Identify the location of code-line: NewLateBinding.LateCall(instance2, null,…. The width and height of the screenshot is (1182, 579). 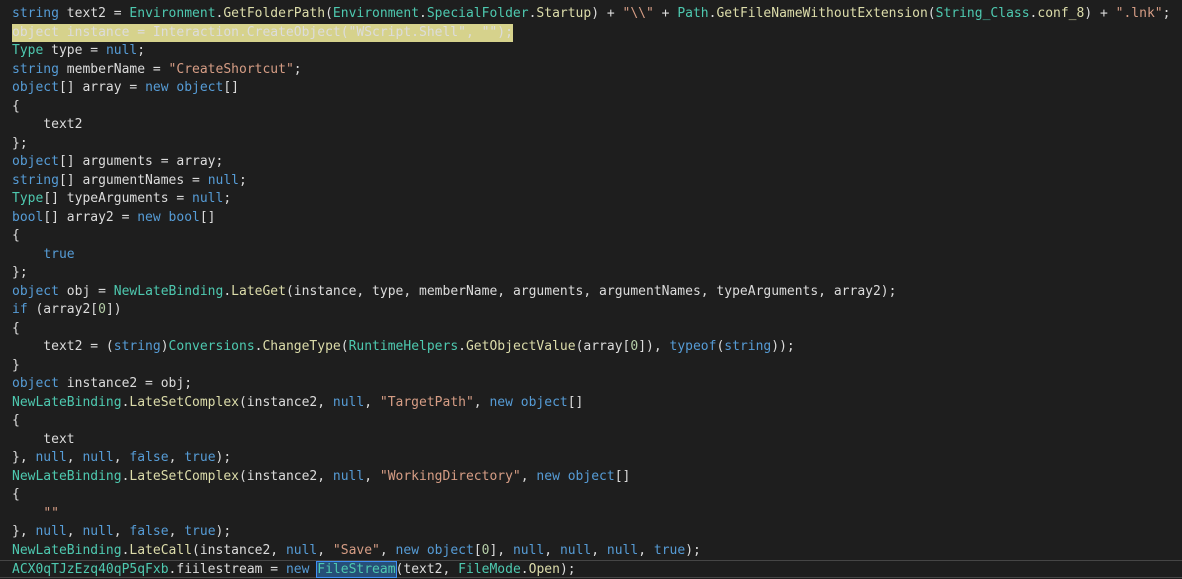
(591, 551).